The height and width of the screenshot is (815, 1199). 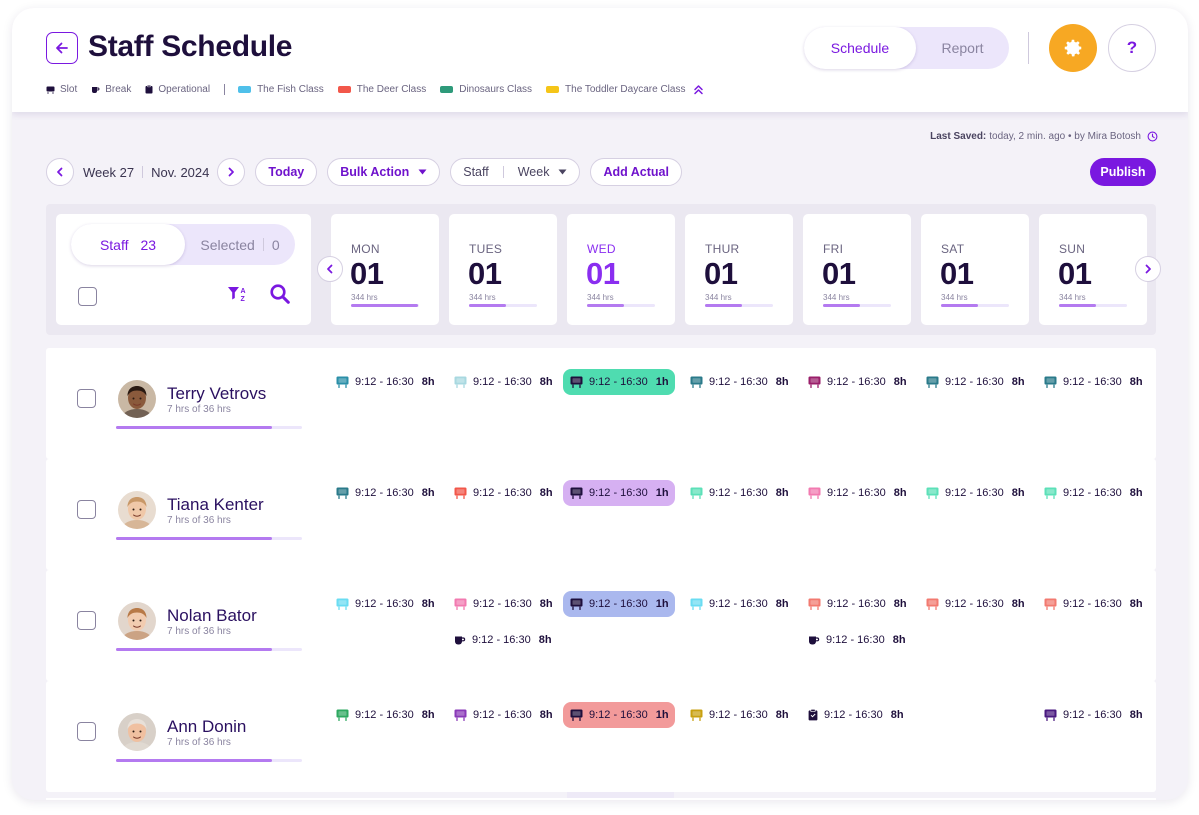 What do you see at coordinates (662, 715) in the screenshot?
I see `shift-duration: 1h` at bounding box center [662, 715].